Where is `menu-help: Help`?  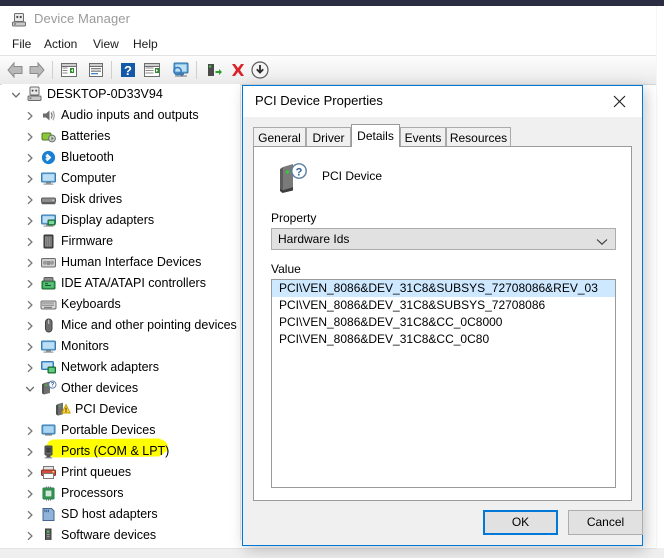
menu-help: Help is located at coordinates (145, 44).